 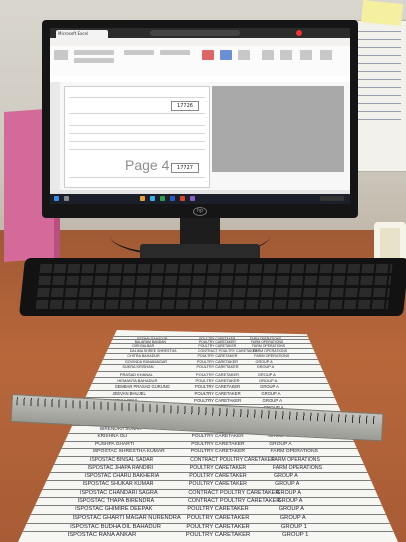 I want to click on sheet-cell-name: CHITRA BAHADUR, so click(x=143, y=356).